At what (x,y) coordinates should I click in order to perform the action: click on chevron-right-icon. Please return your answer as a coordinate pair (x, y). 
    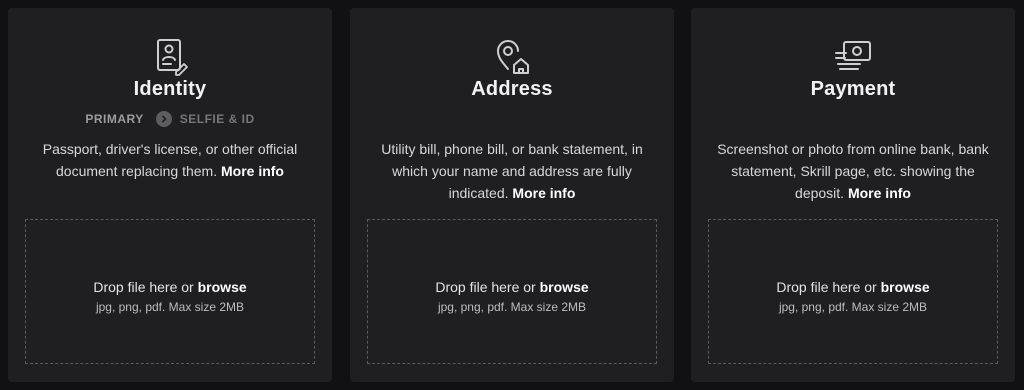
    Looking at the image, I should click on (163, 119).